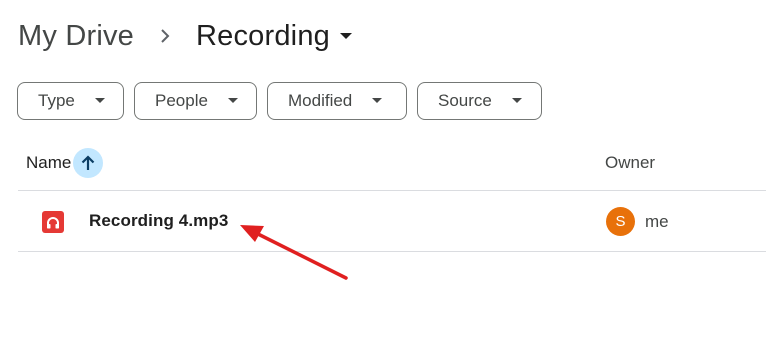 The height and width of the screenshot is (347, 766). What do you see at coordinates (620, 221) in the screenshot?
I see `avatar: S` at bounding box center [620, 221].